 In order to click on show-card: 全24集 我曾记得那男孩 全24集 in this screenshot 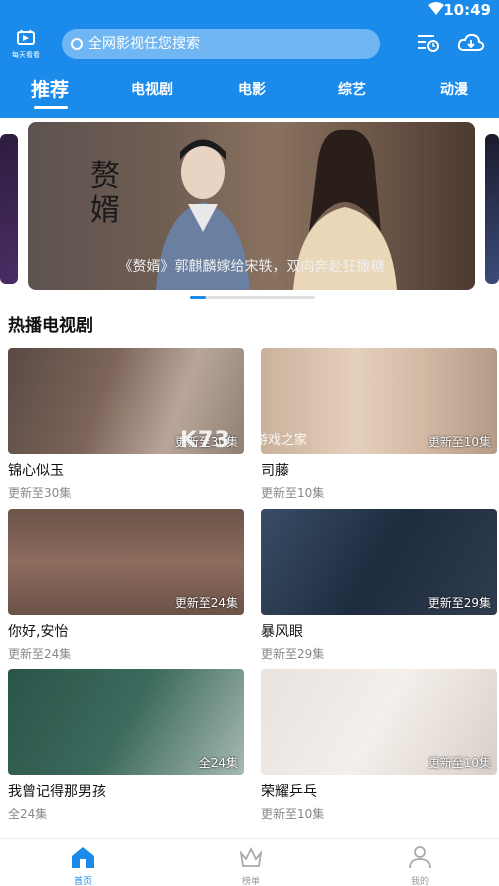, I will do `click(126, 745)`.